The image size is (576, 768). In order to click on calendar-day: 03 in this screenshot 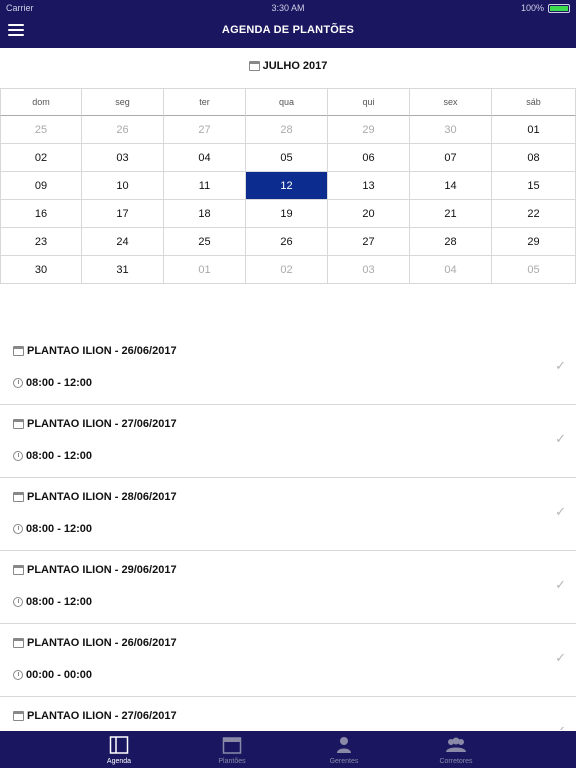, I will do `click(123, 158)`.